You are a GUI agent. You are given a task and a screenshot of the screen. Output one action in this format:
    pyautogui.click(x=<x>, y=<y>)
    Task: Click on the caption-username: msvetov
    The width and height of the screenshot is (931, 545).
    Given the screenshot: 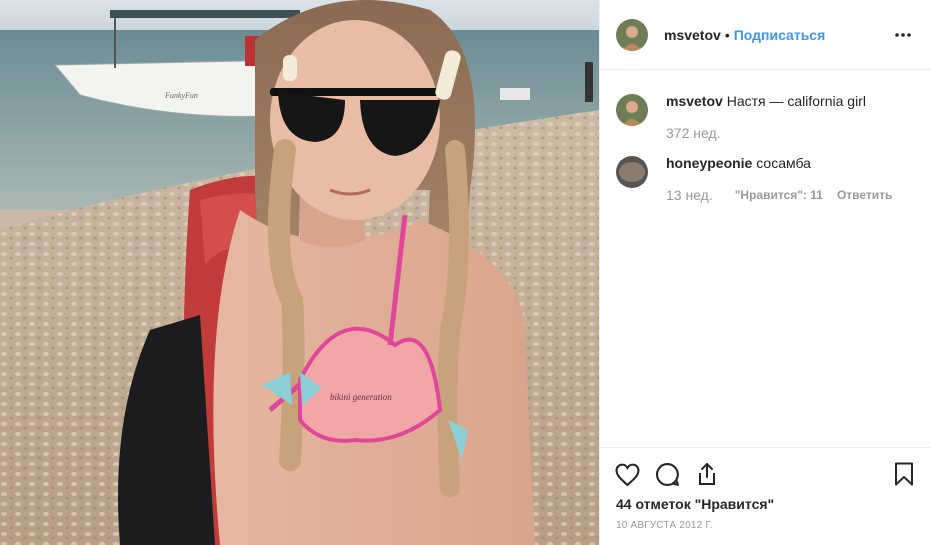 What is the action you would take?
    pyautogui.click(x=694, y=101)
    